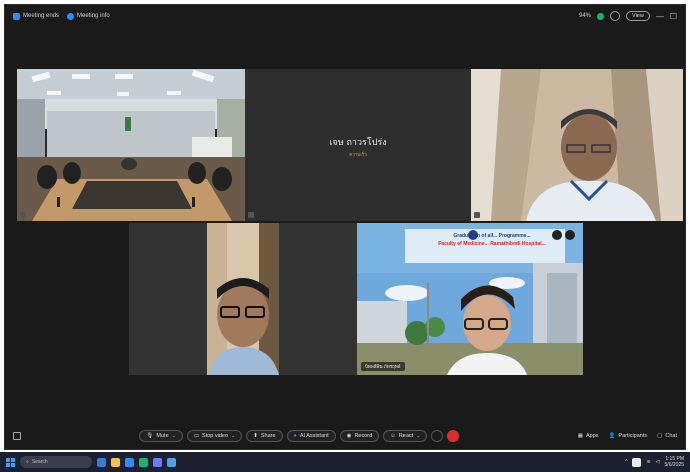 This screenshot has height=472, width=690. I want to click on ai-icon: ●, so click(295, 436).